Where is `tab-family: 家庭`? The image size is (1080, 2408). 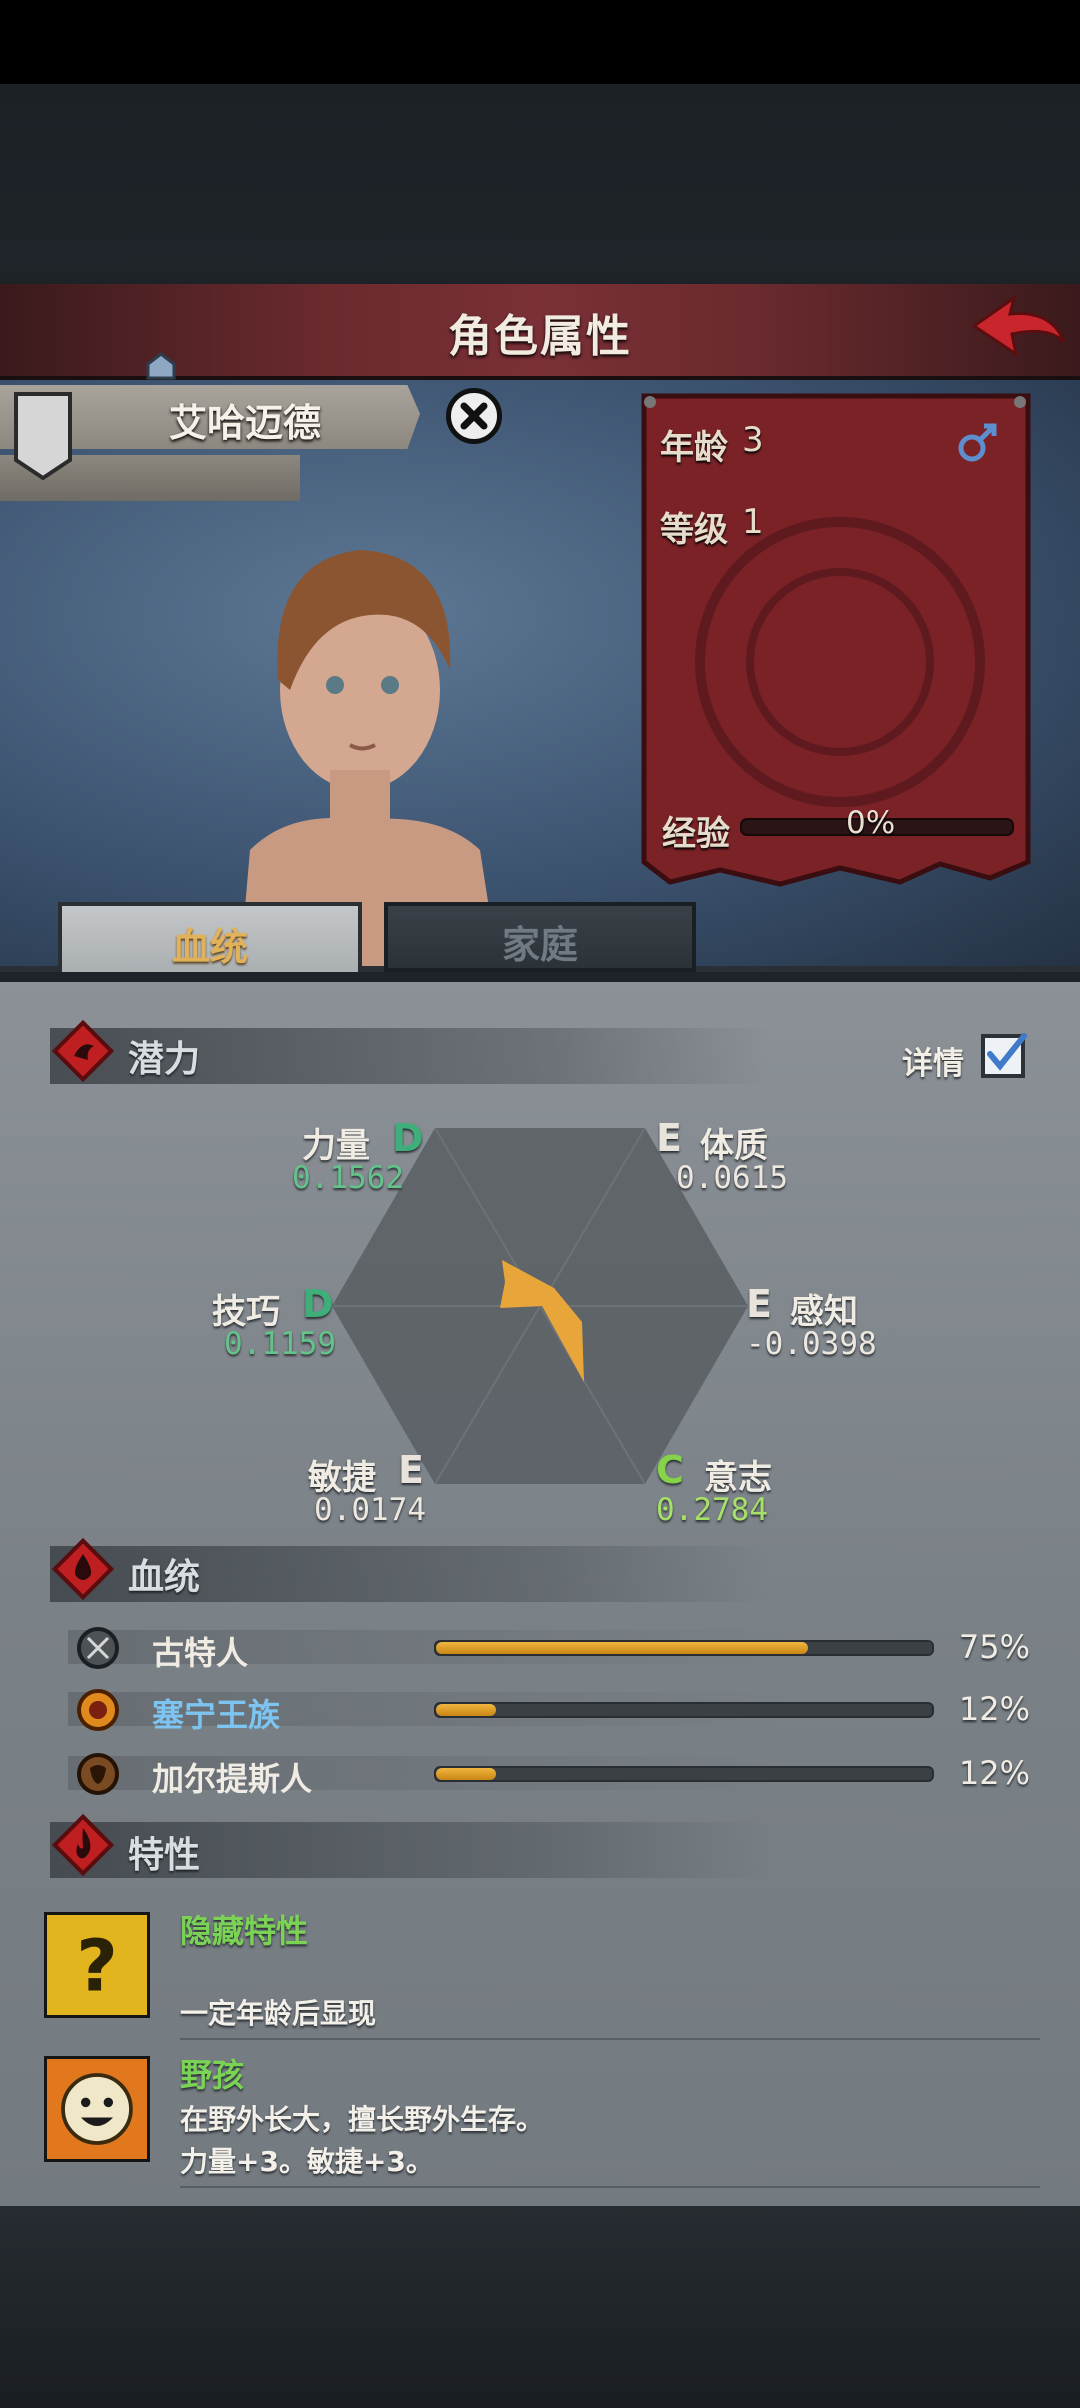 tab-family: 家庭 is located at coordinates (540, 937).